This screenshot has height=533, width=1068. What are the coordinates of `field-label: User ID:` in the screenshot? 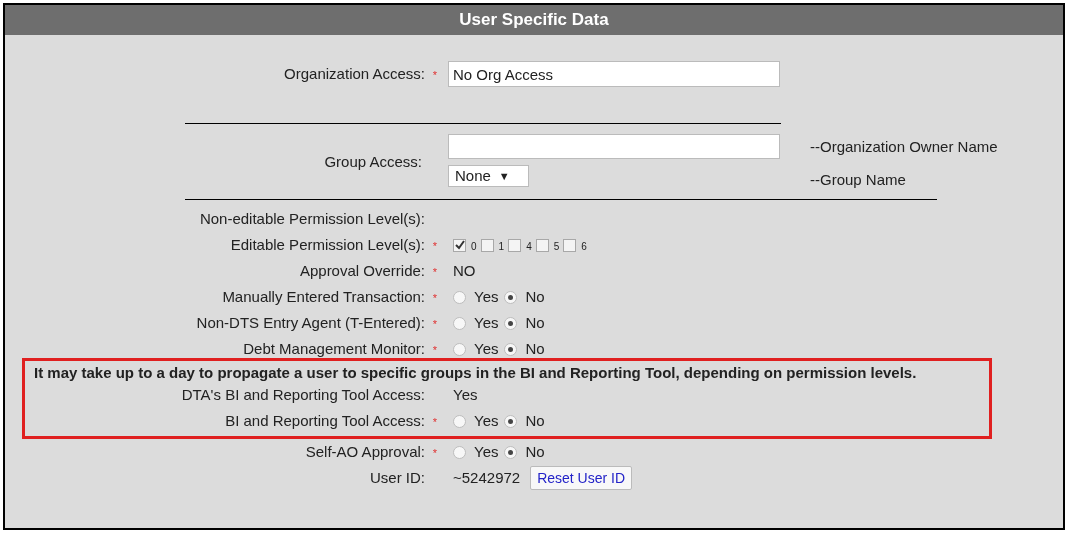 It's located at (397, 477).